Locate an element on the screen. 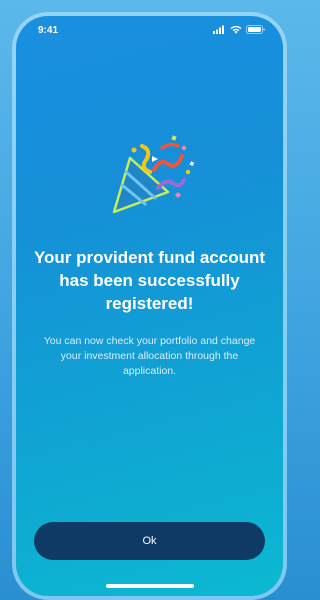 This screenshot has height=600, width=320. status-bar: 9:41 is located at coordinates (149, 30).